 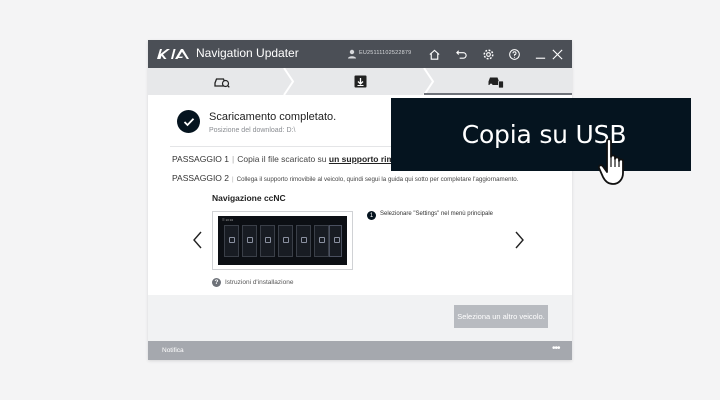 I want to click on title-bar: Navigation Updater EU25111102522879, so click(x=360, y=54).